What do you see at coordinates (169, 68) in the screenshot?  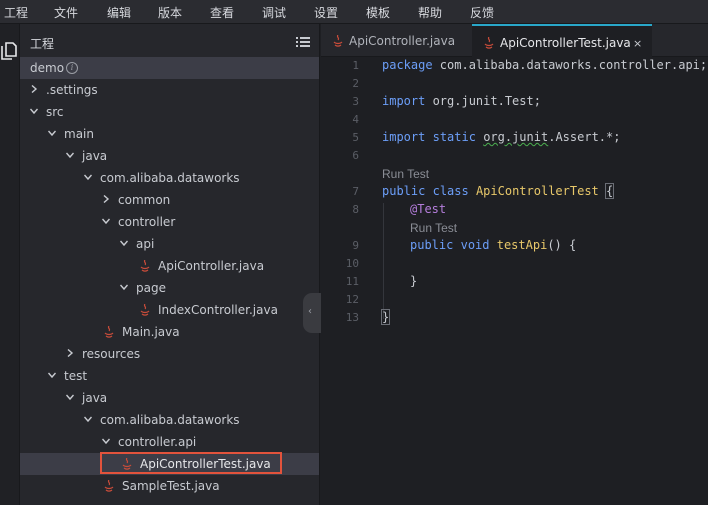 I see `tree-item-demo: demo i` at bounding box center [169, 68].